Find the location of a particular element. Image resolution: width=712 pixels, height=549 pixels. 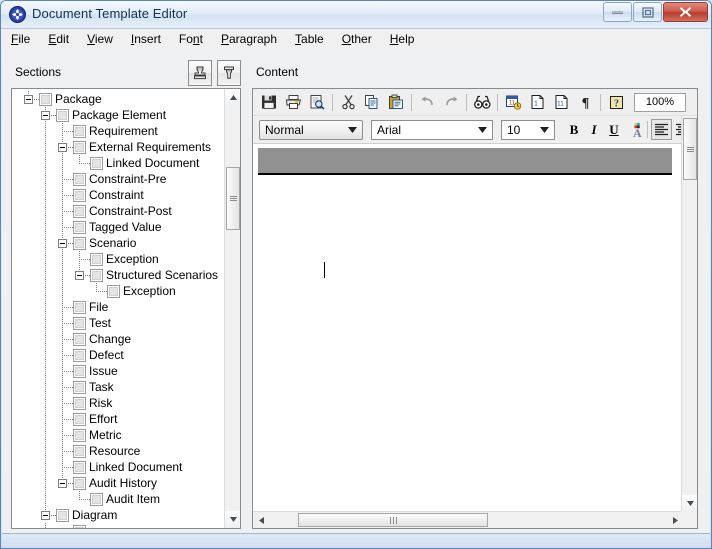

menu-item-file: File is located at coordinates (20, 39).